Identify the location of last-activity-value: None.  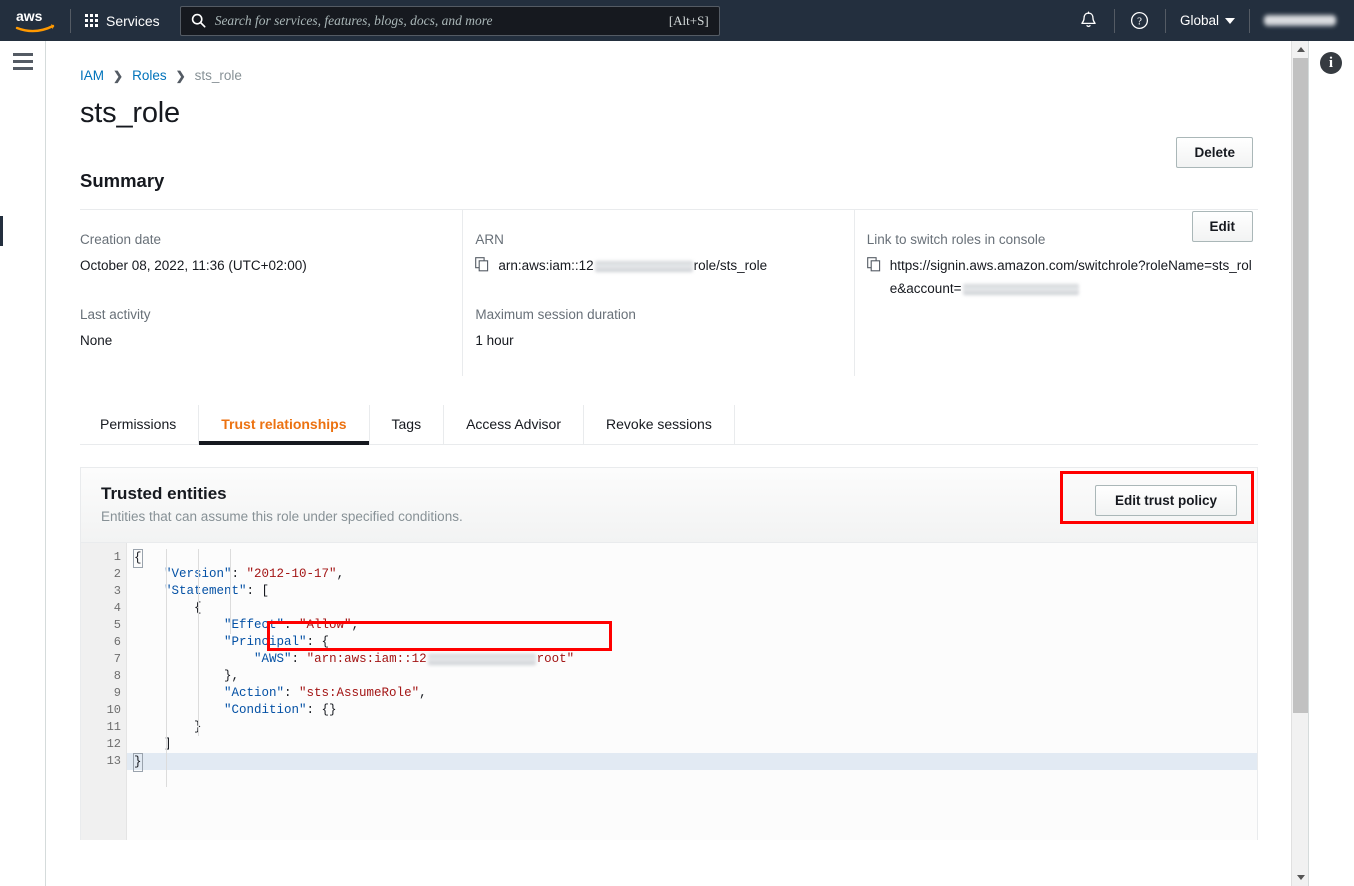
(96, 341).